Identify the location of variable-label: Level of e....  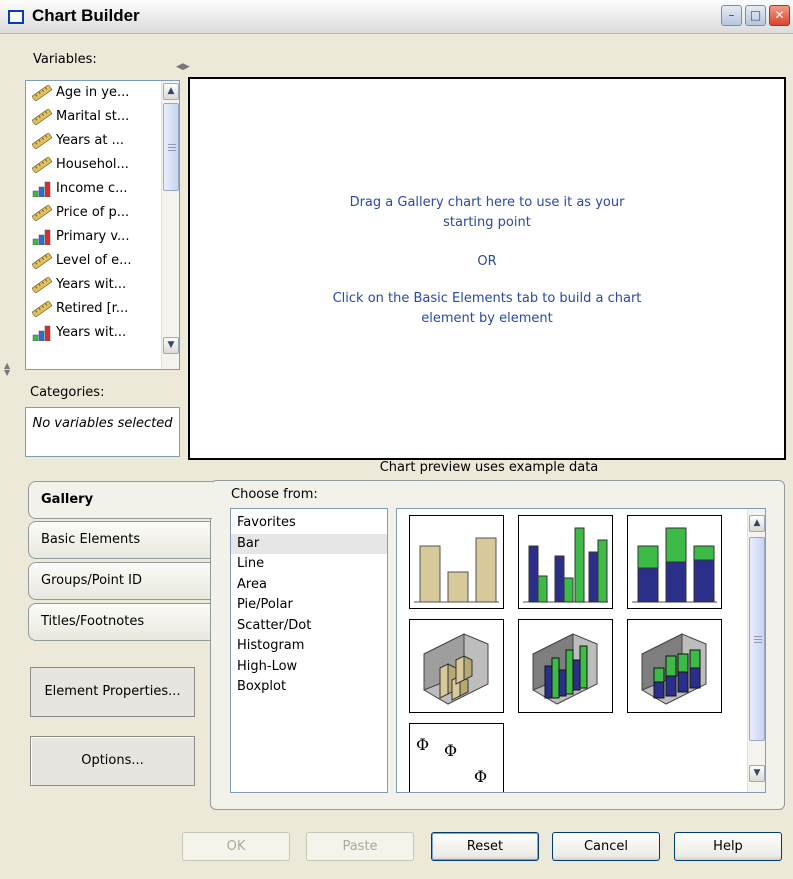
(94, 260).